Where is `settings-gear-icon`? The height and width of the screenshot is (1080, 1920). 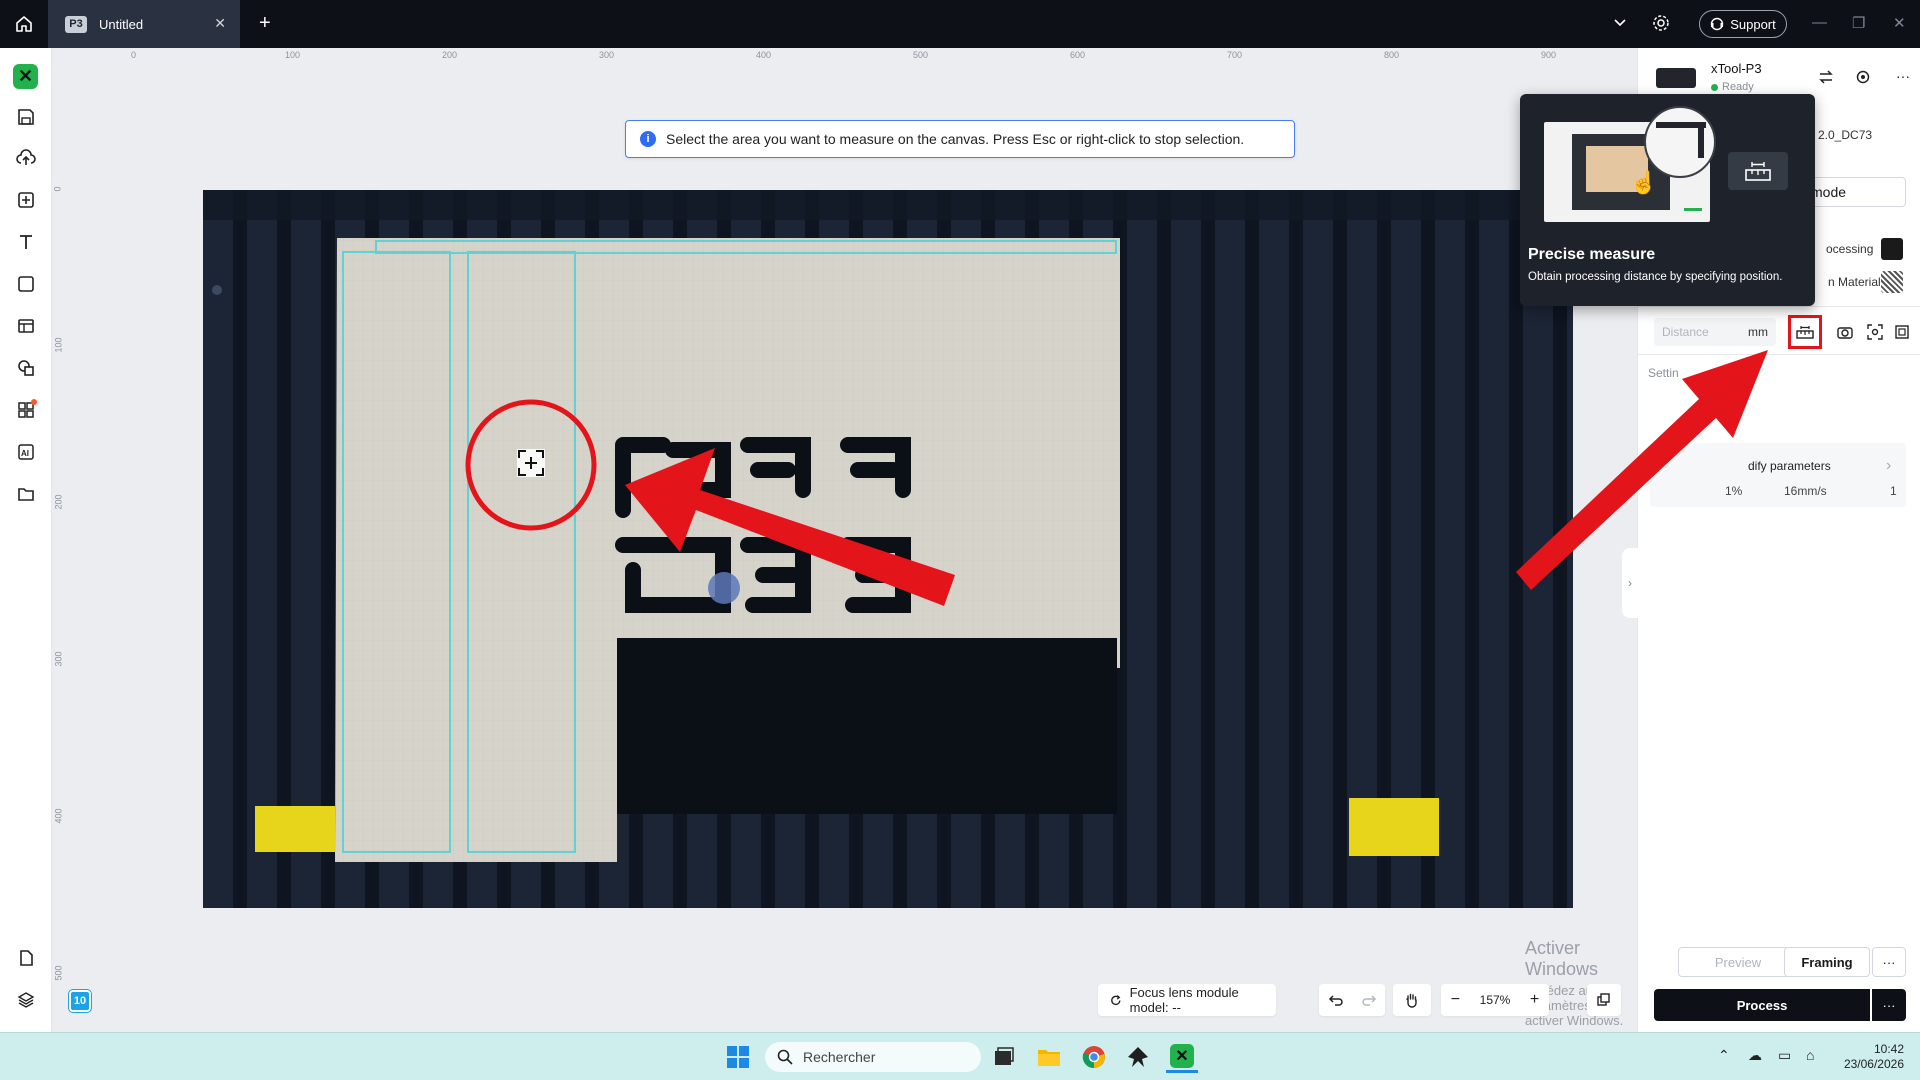 settings-gear-icon is located at coordinates (1661, 25).